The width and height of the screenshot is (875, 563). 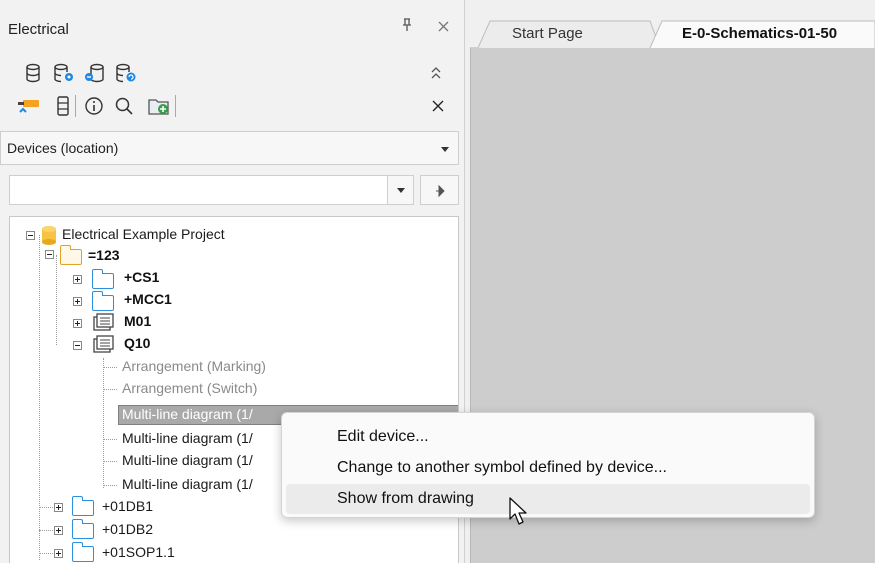 What do you see at coordinates (443, 28) in the screenshot?
I see `close-icon` at bounding box center [443, 28].